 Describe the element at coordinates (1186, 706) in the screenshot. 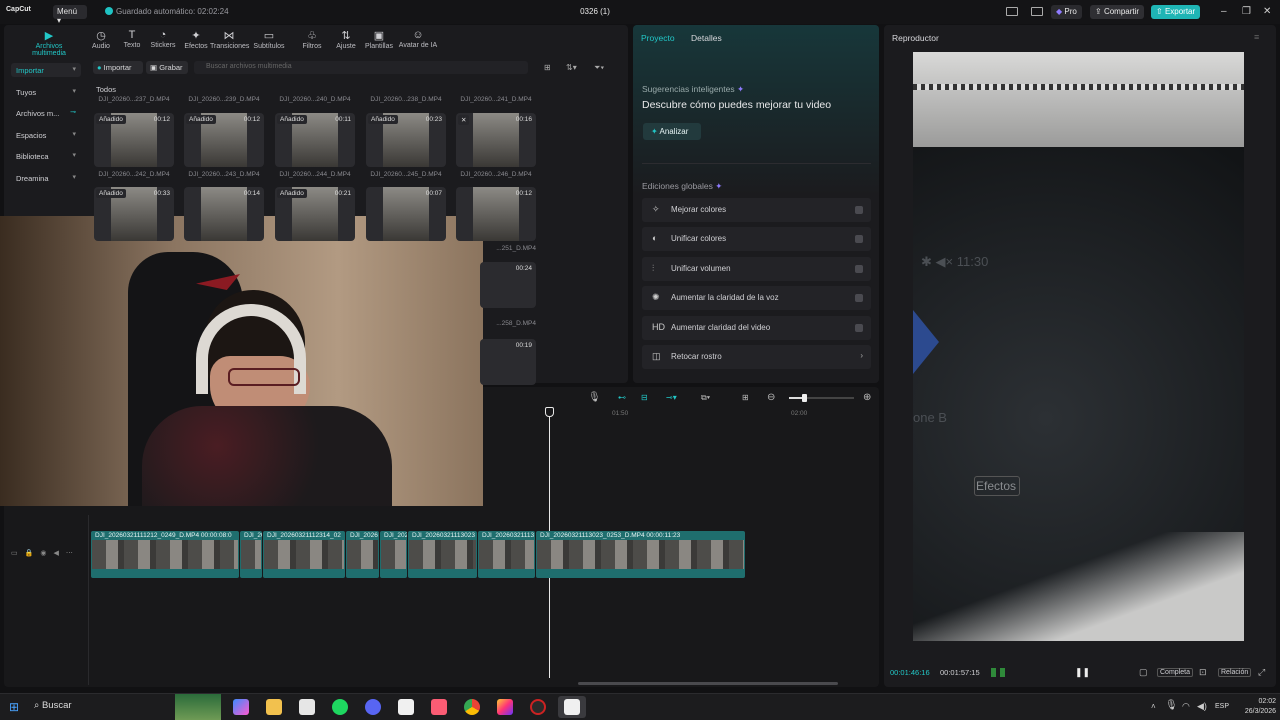

I see `wifi-icon: ◠` at that location.